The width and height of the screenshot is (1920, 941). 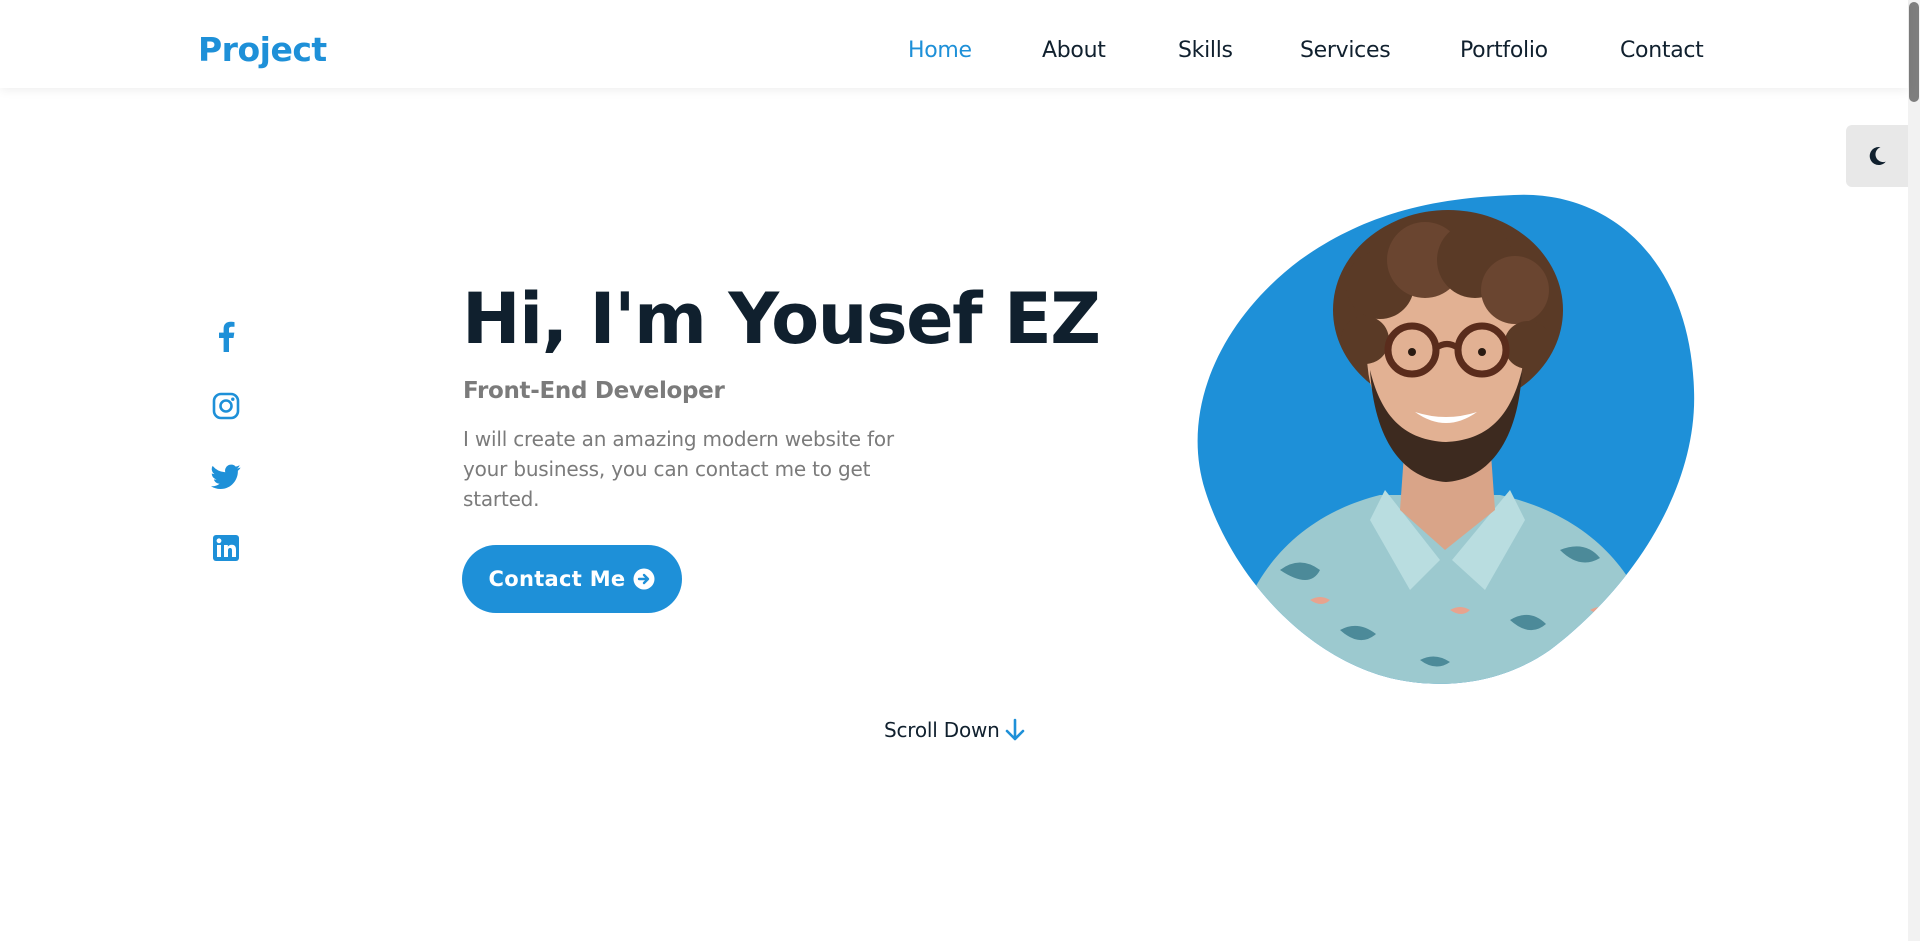 I want to click on arrow-circle-right-icon, so click(x=644, y=579).